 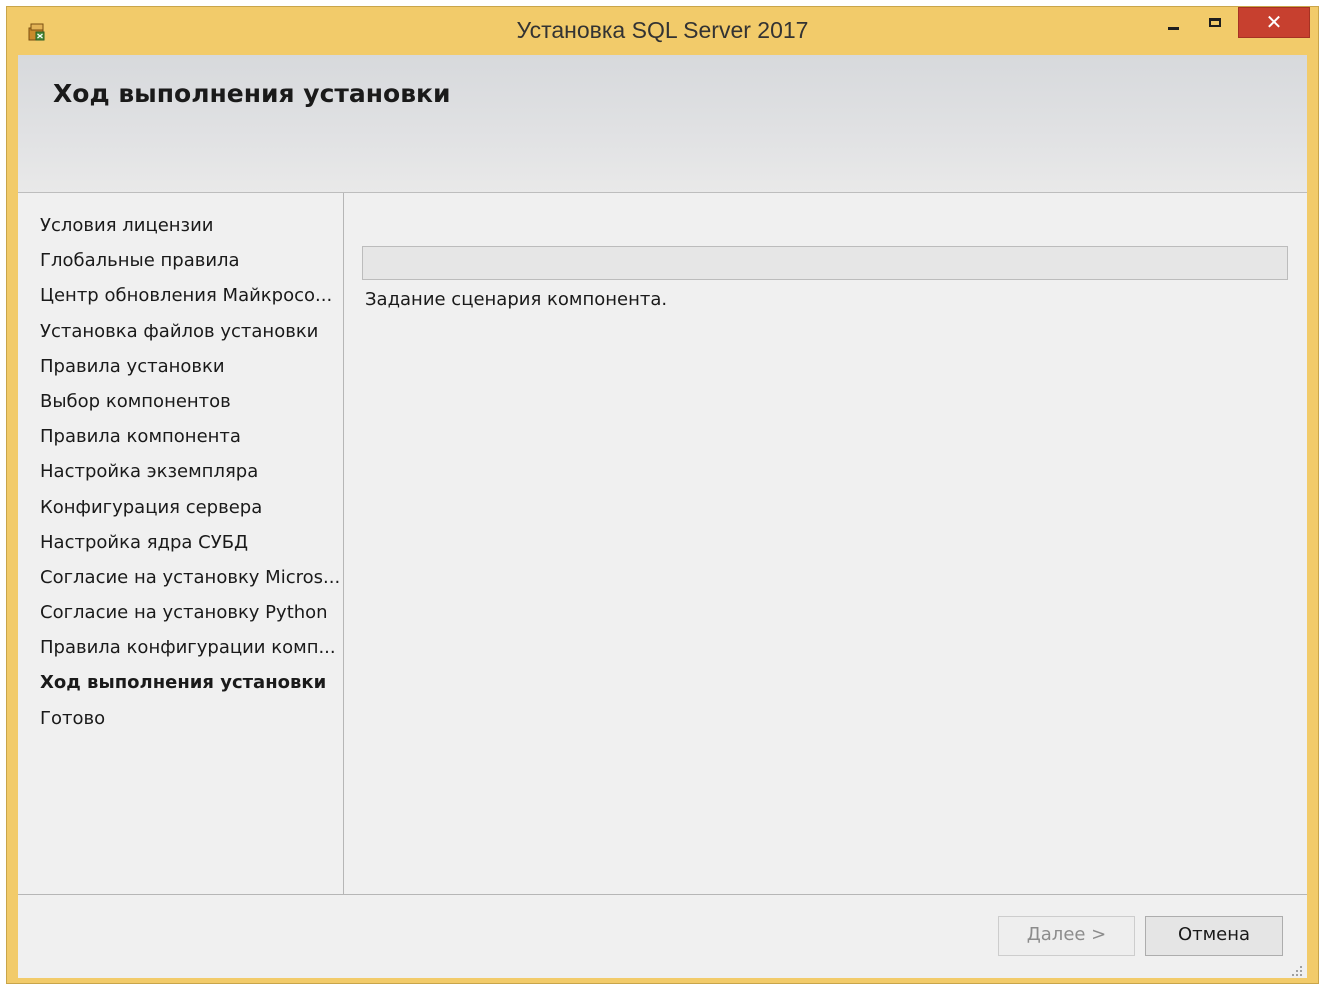 What do you see at coordinates (149, 472) in the screenshot?
I see `sidebar-step-7: Настройка экземпляра` at bounding box center [149, 472].